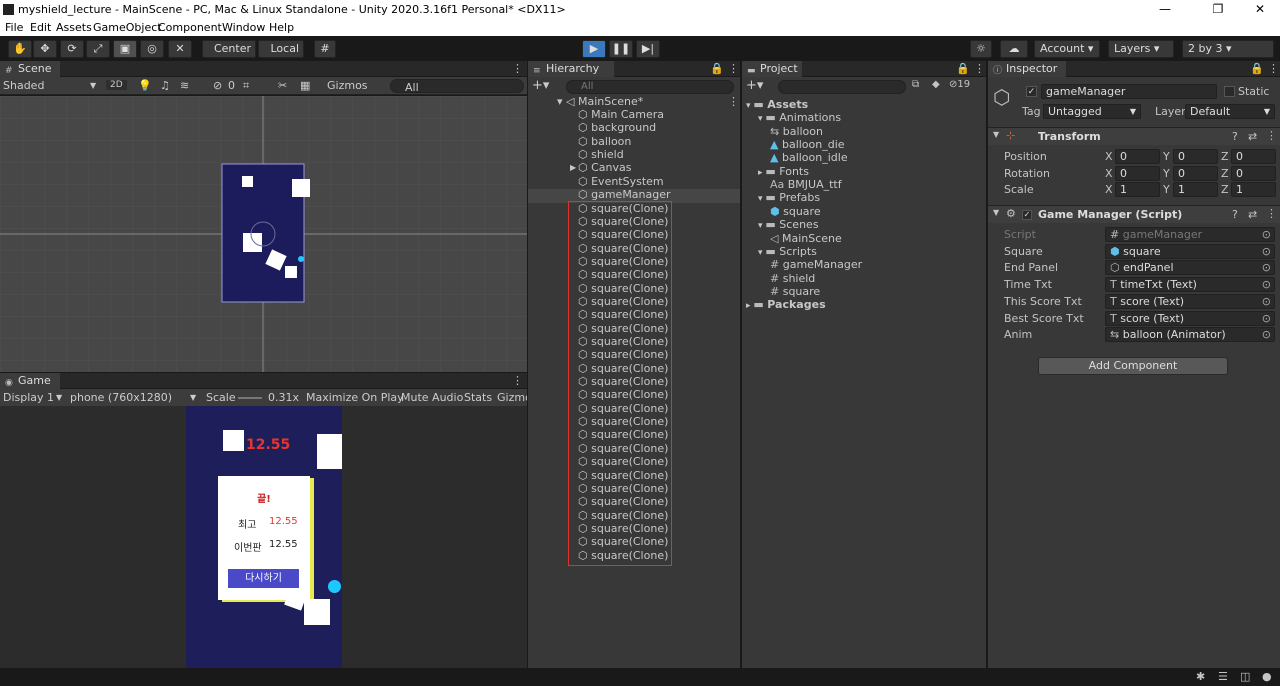 The image size is (1280, 686). I want to click on hierarchy-item: ⬡ EventSystem, so click(621, 181).